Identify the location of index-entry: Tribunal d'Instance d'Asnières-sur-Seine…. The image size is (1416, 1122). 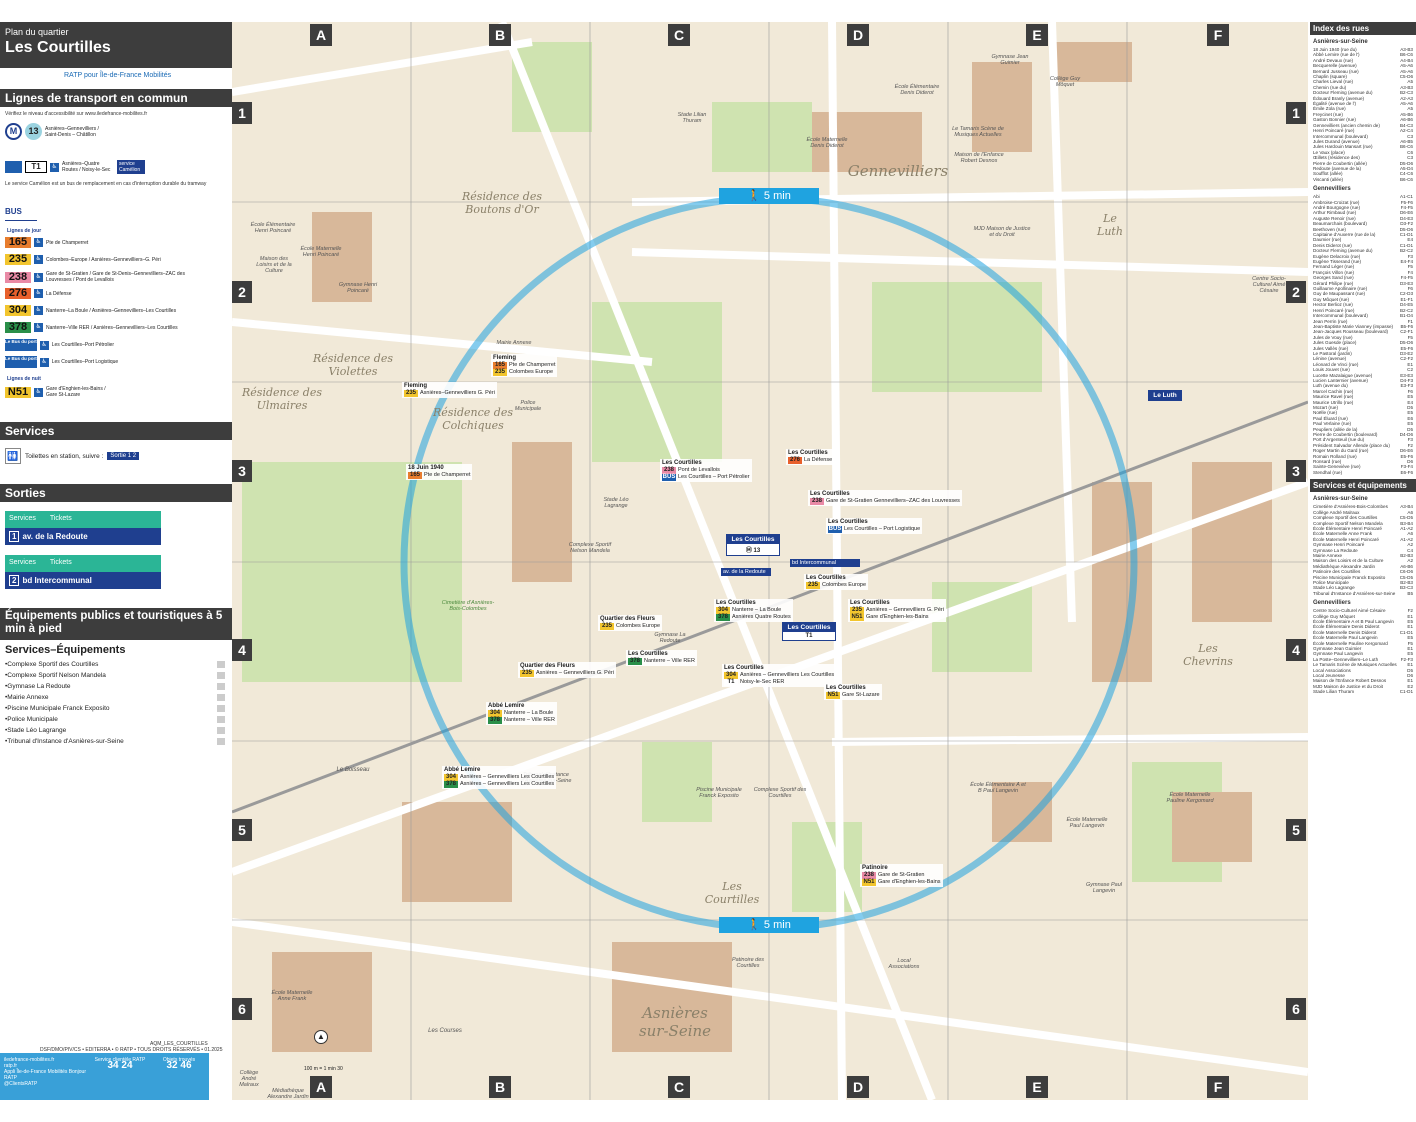
(1363, 593).